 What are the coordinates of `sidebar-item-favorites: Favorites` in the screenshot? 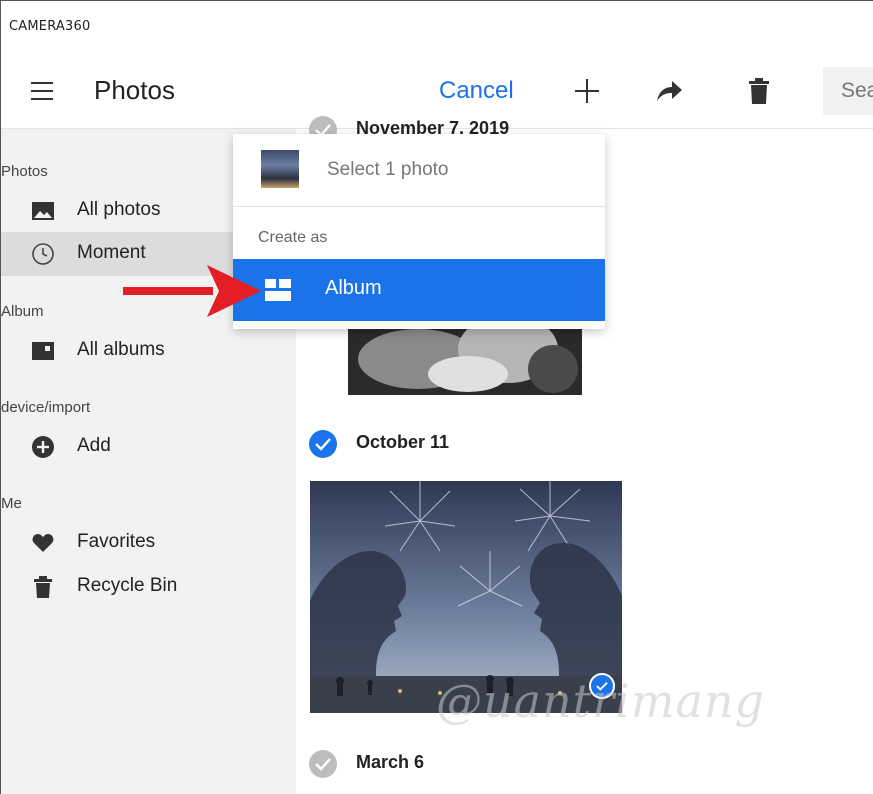 It's located at (148, 543).